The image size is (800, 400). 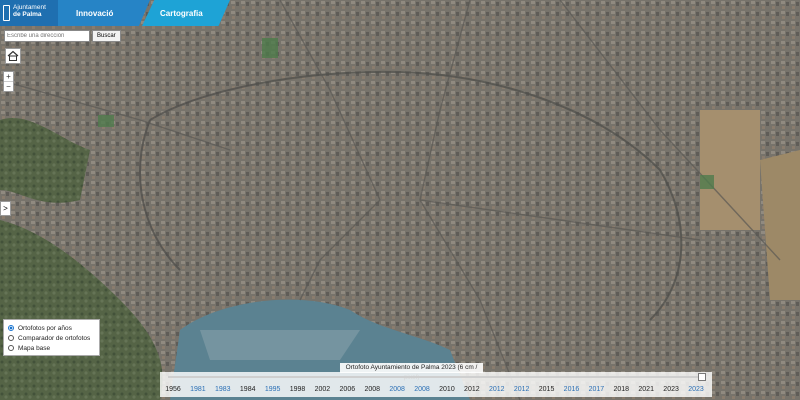 I want to click on search-input, so click(x=47, y=36).